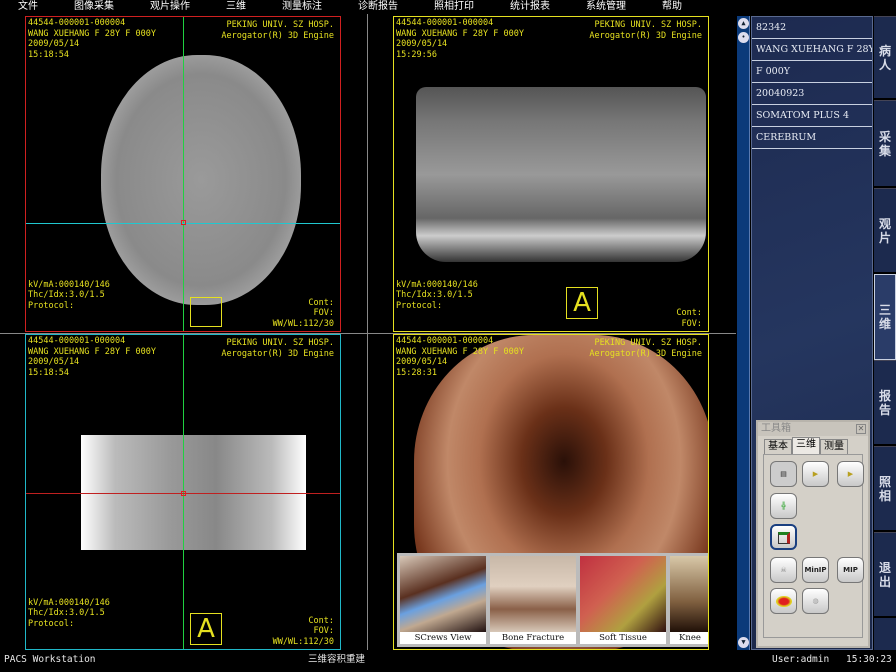 The image size is (896, 672). I want to click on menu-acquire: 图像采集, so click(94, 7).